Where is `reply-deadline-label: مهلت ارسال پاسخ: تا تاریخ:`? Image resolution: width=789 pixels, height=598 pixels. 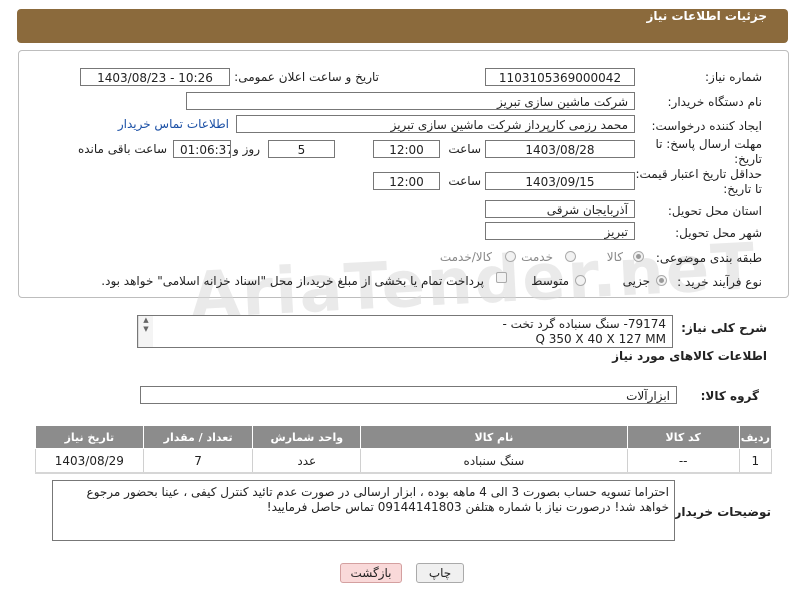 reply-deadline-label: مهلت ارسال پاسخ: تا تاریخ: is located at coordinates (708, 151).